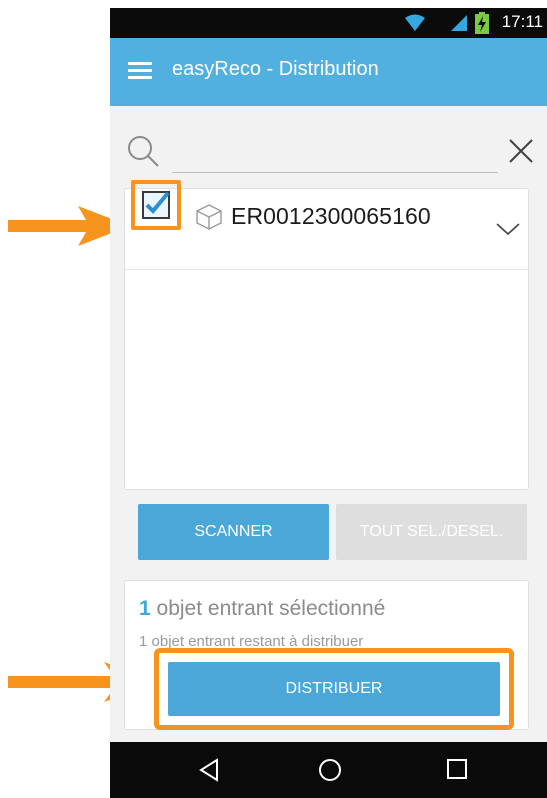 Image resolution: width=547 pixels, height=798 pixels. What do you see at coordinates (508, 229) in the screenshot?
I see `chevron-down-icon` at bounding box center [508, 229].